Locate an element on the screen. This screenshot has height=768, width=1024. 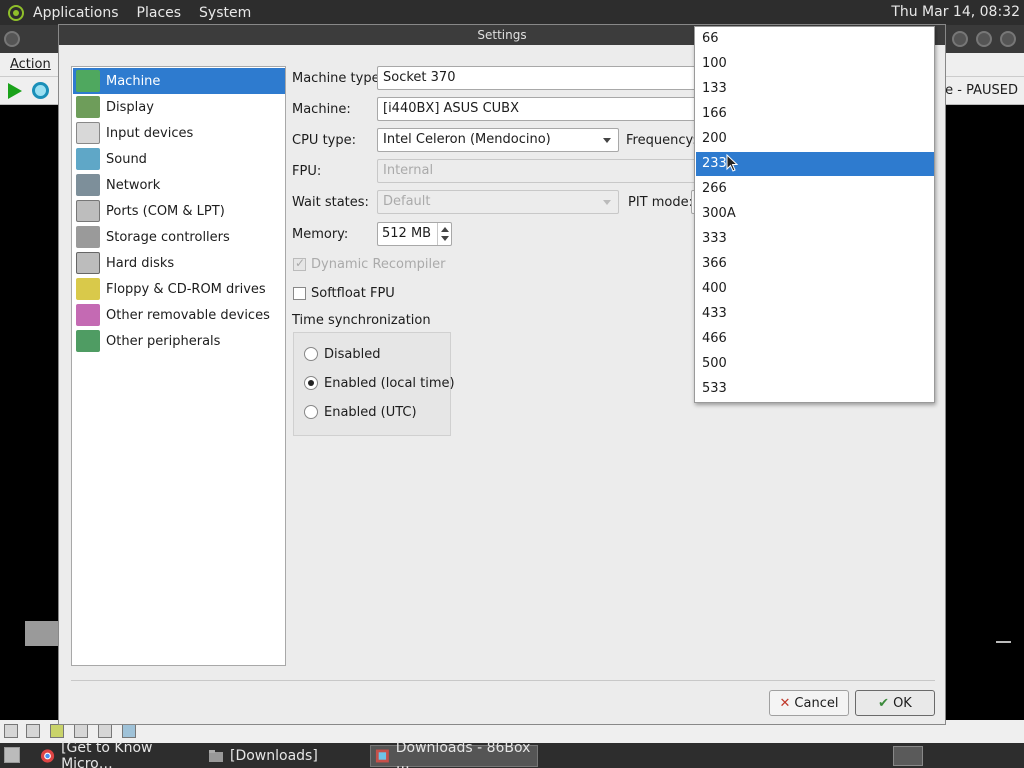
time-sync-disabled-radio is located at coordinates (311, 354).